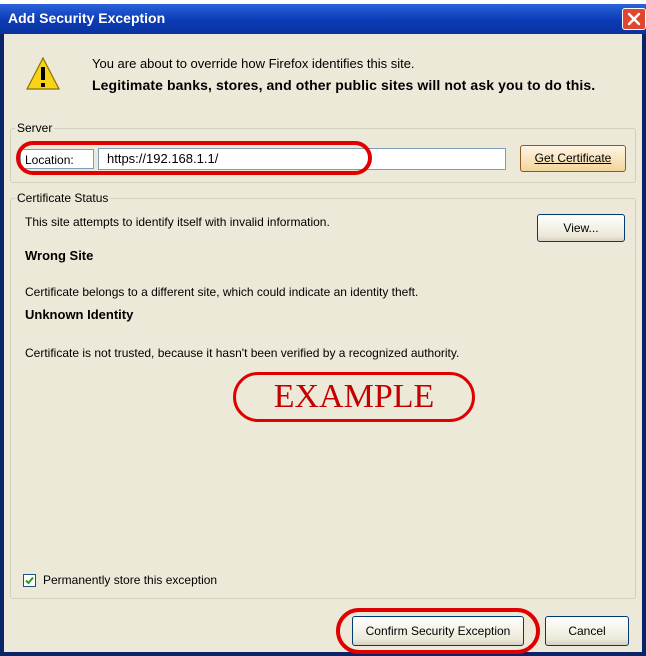  I want to click on cancel-button: Cancel, so click(587, 631).